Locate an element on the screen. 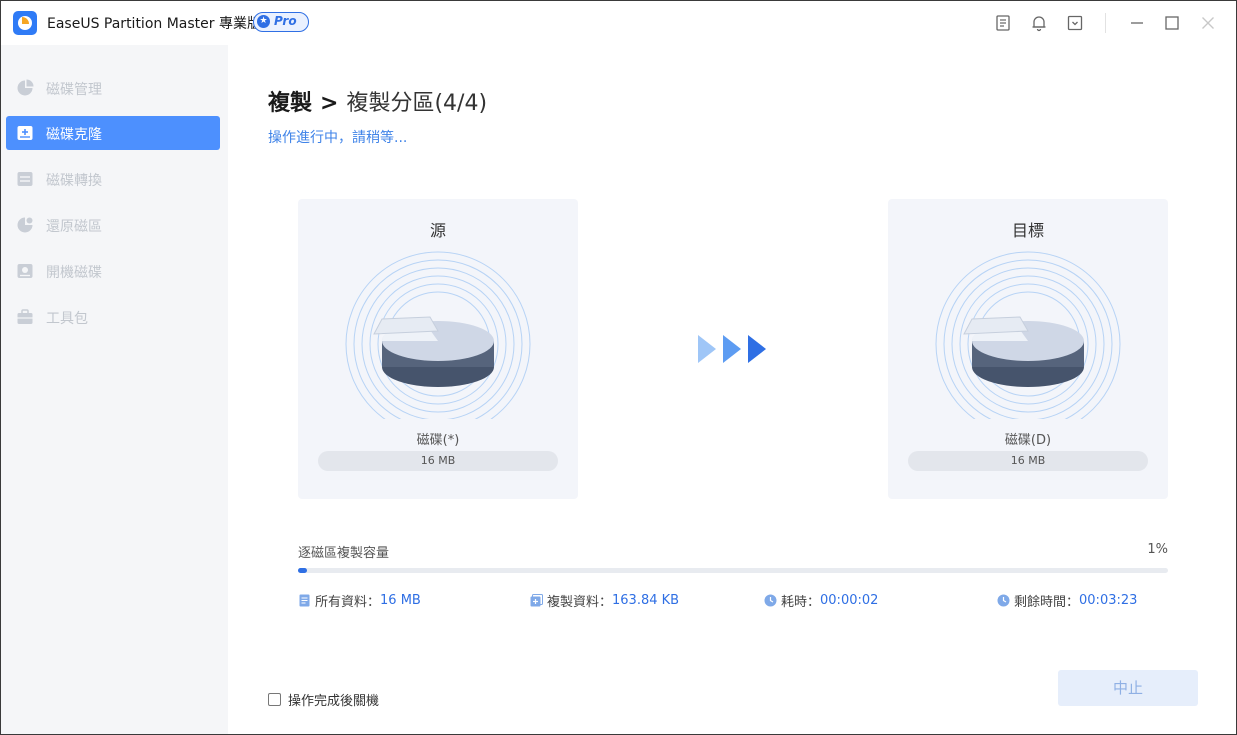 Image resolution: width=1237 pixels, height=735 pixels. breadcrumb-root: 複製 is located at coordinates (290, 103).